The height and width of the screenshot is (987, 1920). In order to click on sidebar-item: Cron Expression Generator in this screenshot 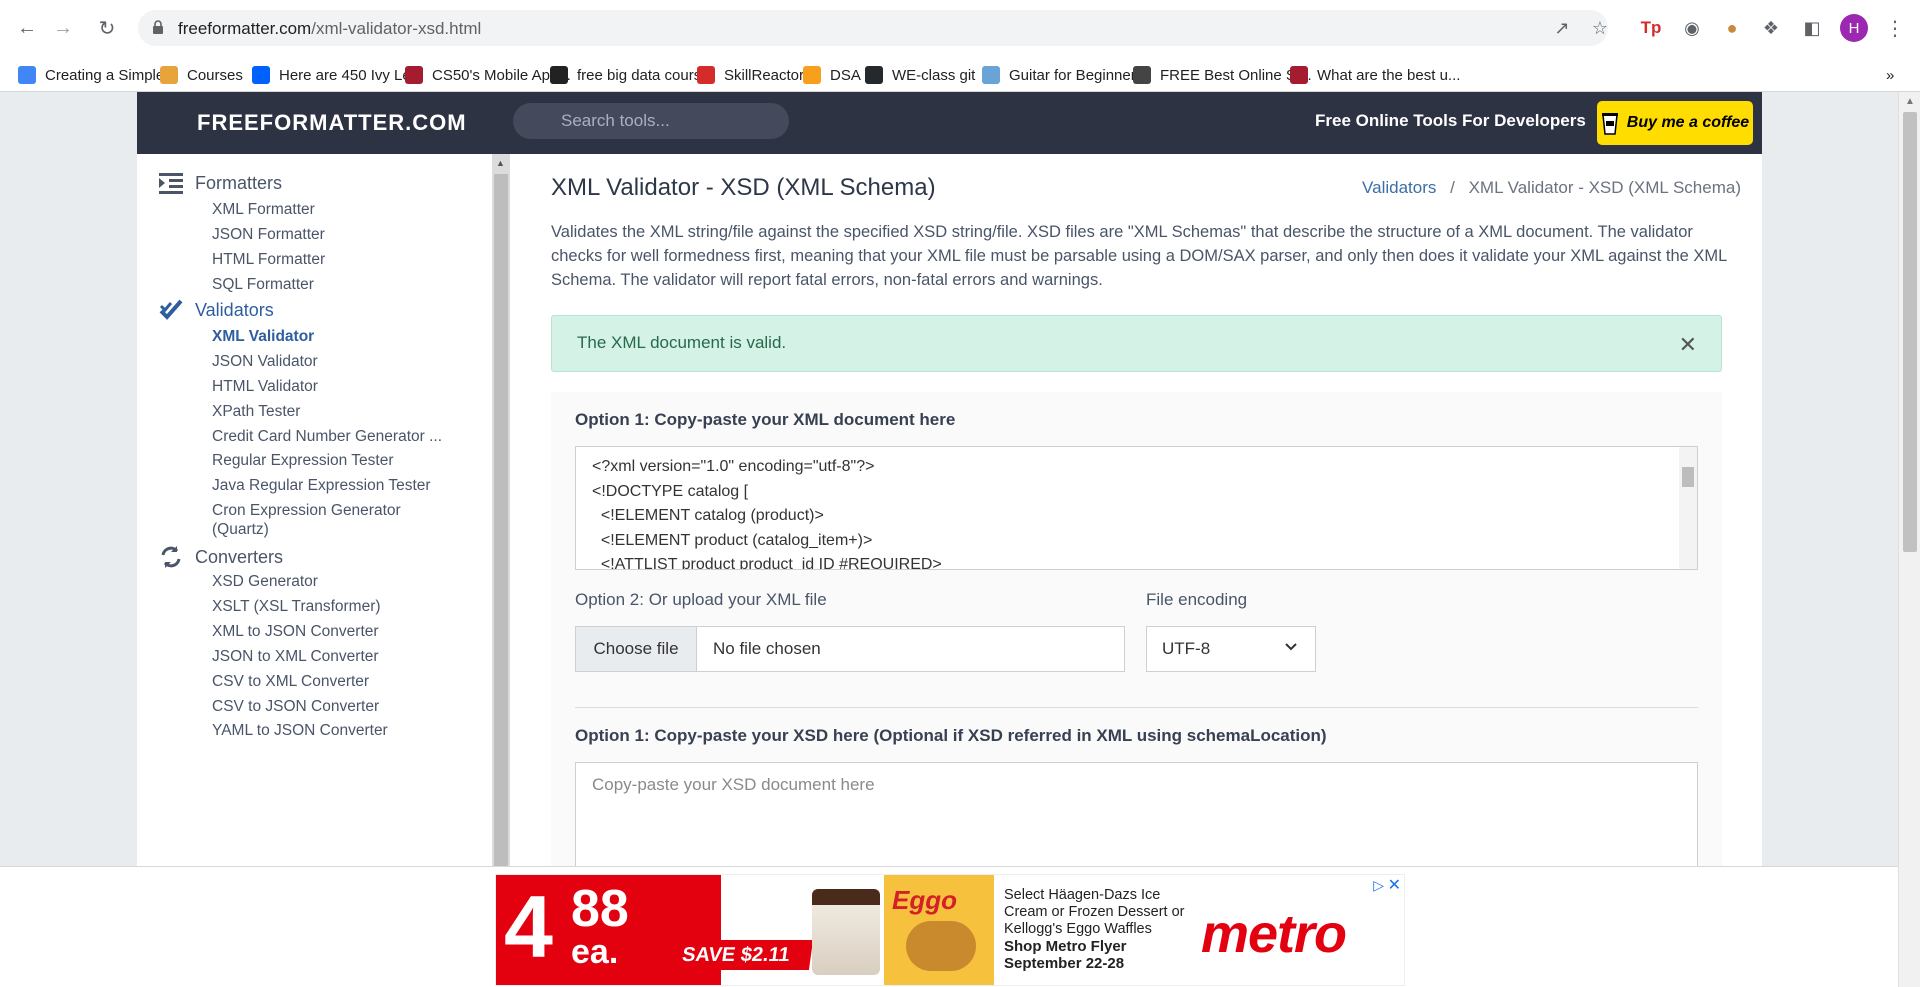, I will do `click(306, 511)`.